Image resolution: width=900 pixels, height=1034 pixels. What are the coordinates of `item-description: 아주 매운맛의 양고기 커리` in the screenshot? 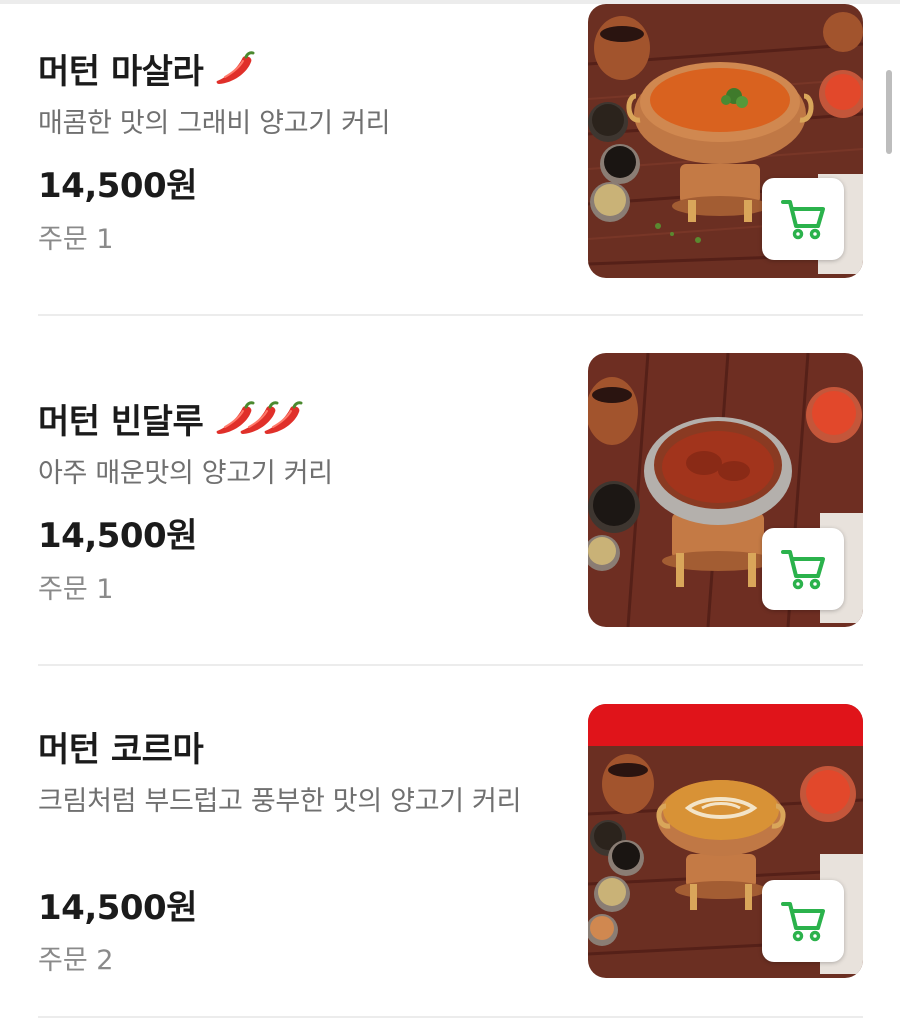 It's located at (185, 473).